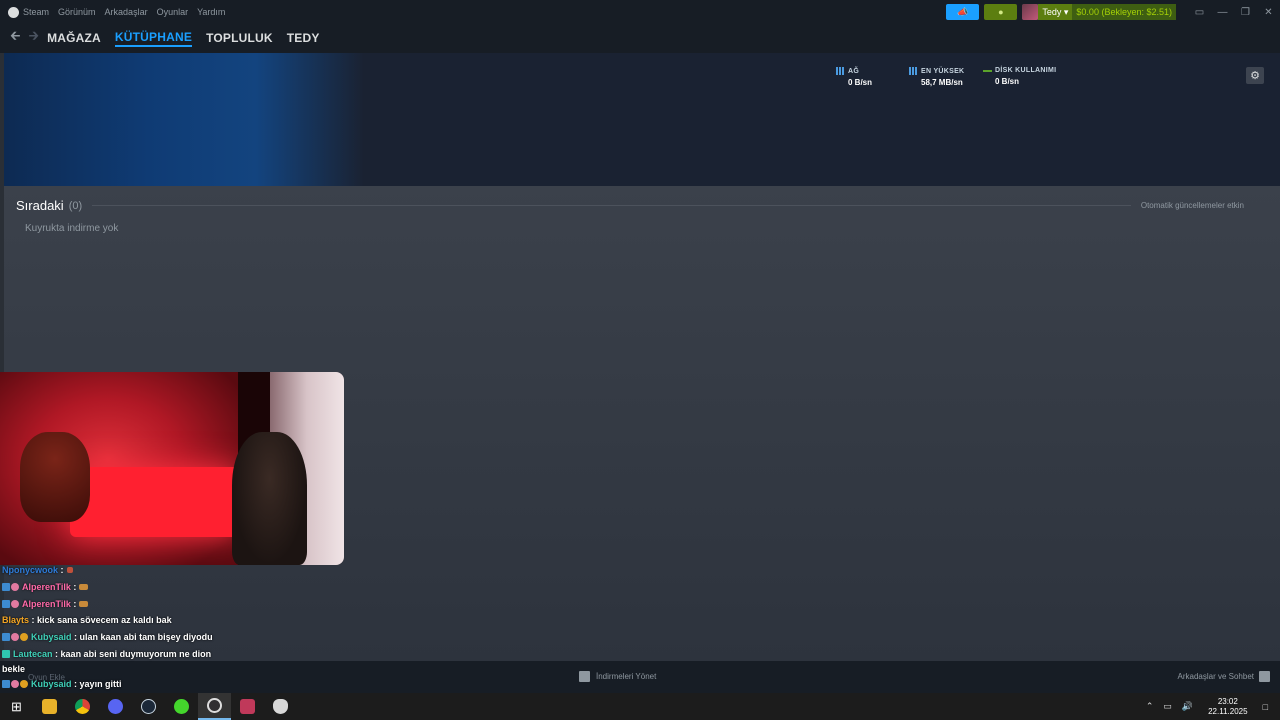 This screenshot has width=1280, height=720. Describe the element at coordinates (115, 706) in the screenshot. I see `discord-icon` at that location.